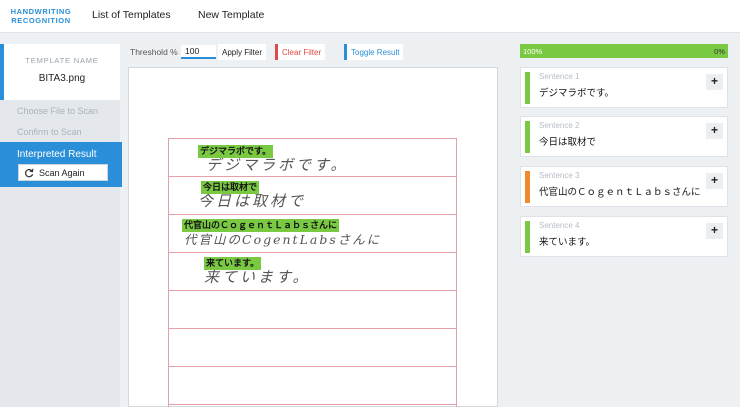 This screenshot has height=407, width=740. I want to click on step-interpreted-label: Interpreted Result, so click(57, 154).